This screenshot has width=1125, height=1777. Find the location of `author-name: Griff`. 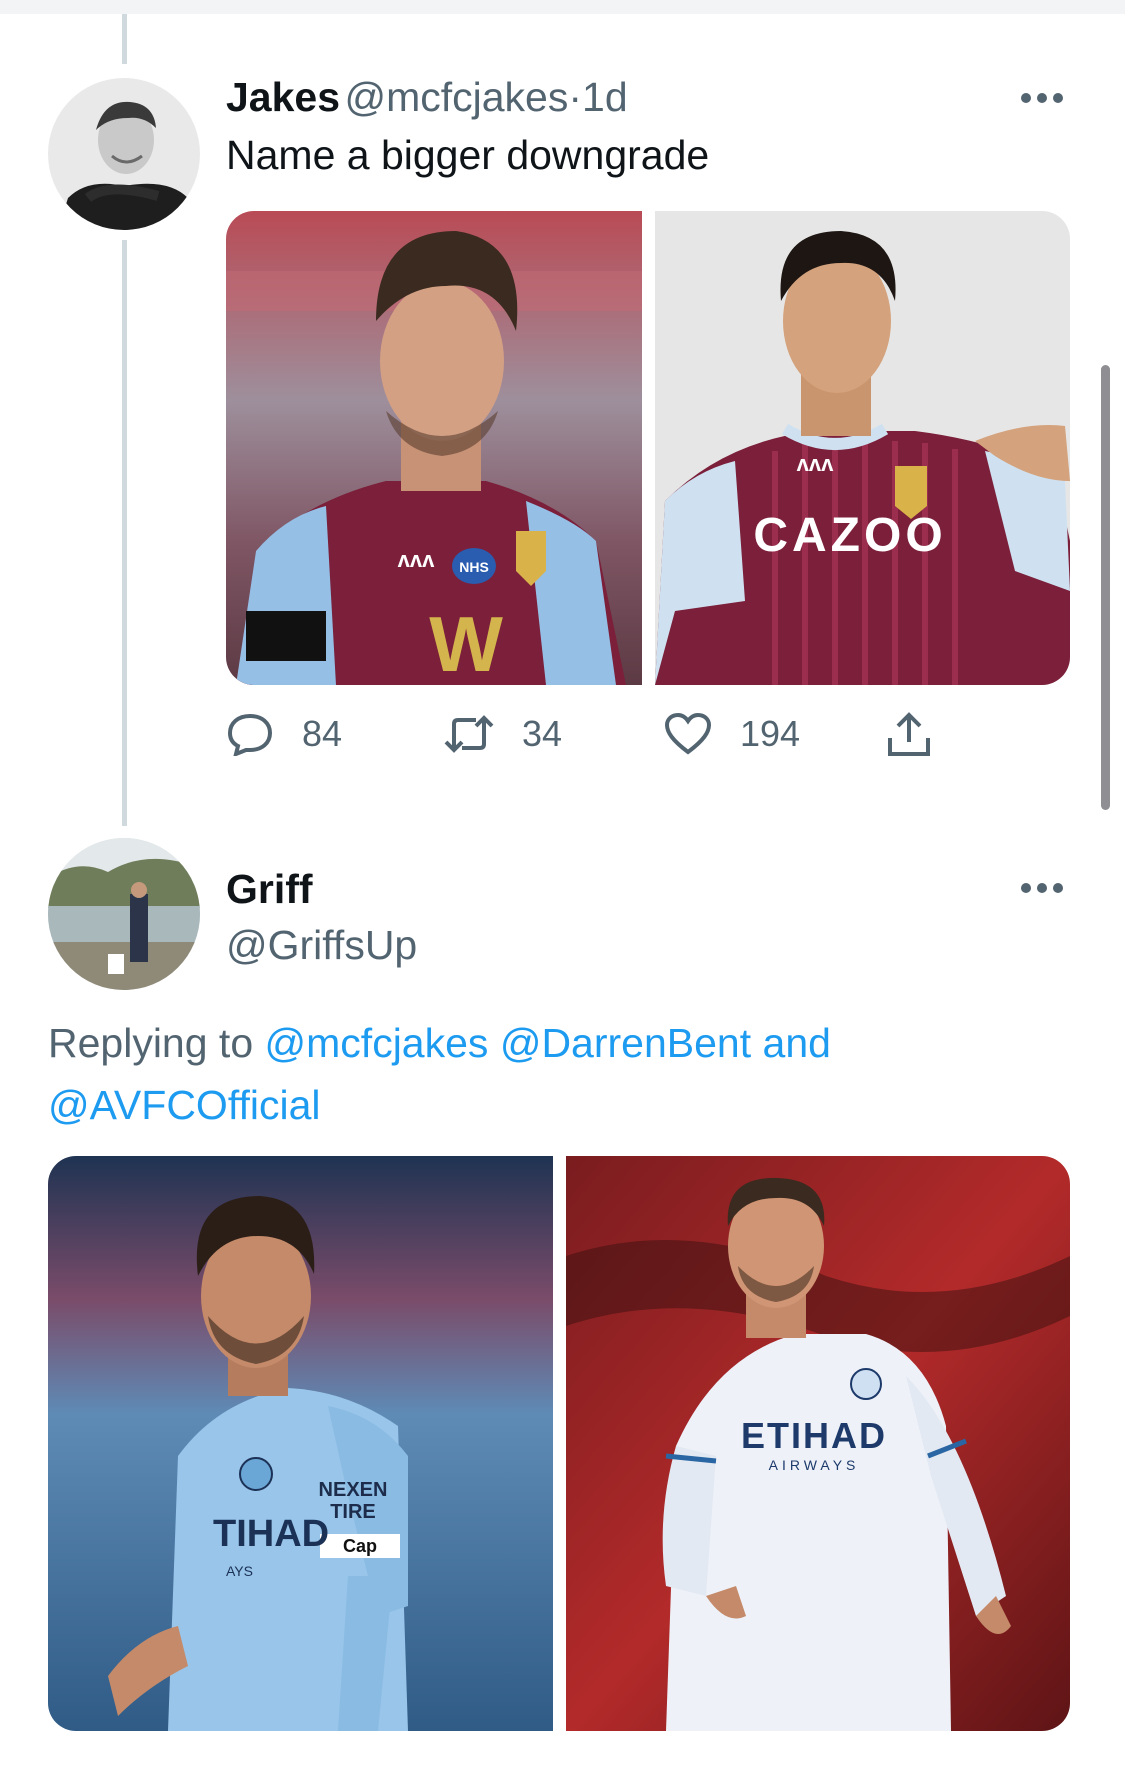

author-name: Griff is located at coordinates (269, 889).